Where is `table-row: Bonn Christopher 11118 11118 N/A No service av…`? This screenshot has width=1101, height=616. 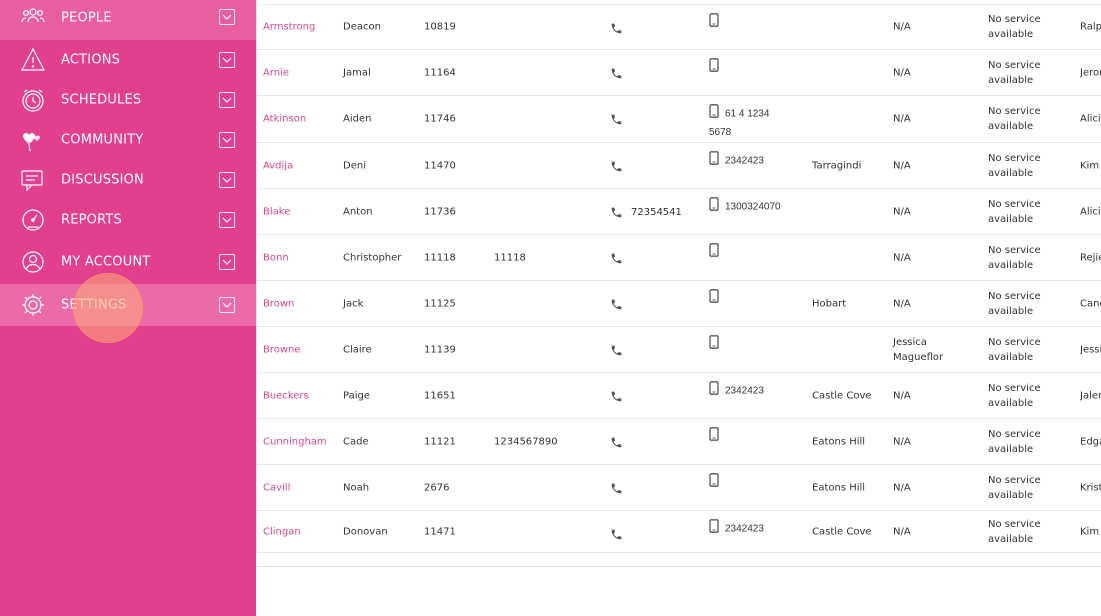
table-row: Bonn Christopher 11118 11118 N/A No service av… is located at coordinates (679, 258).